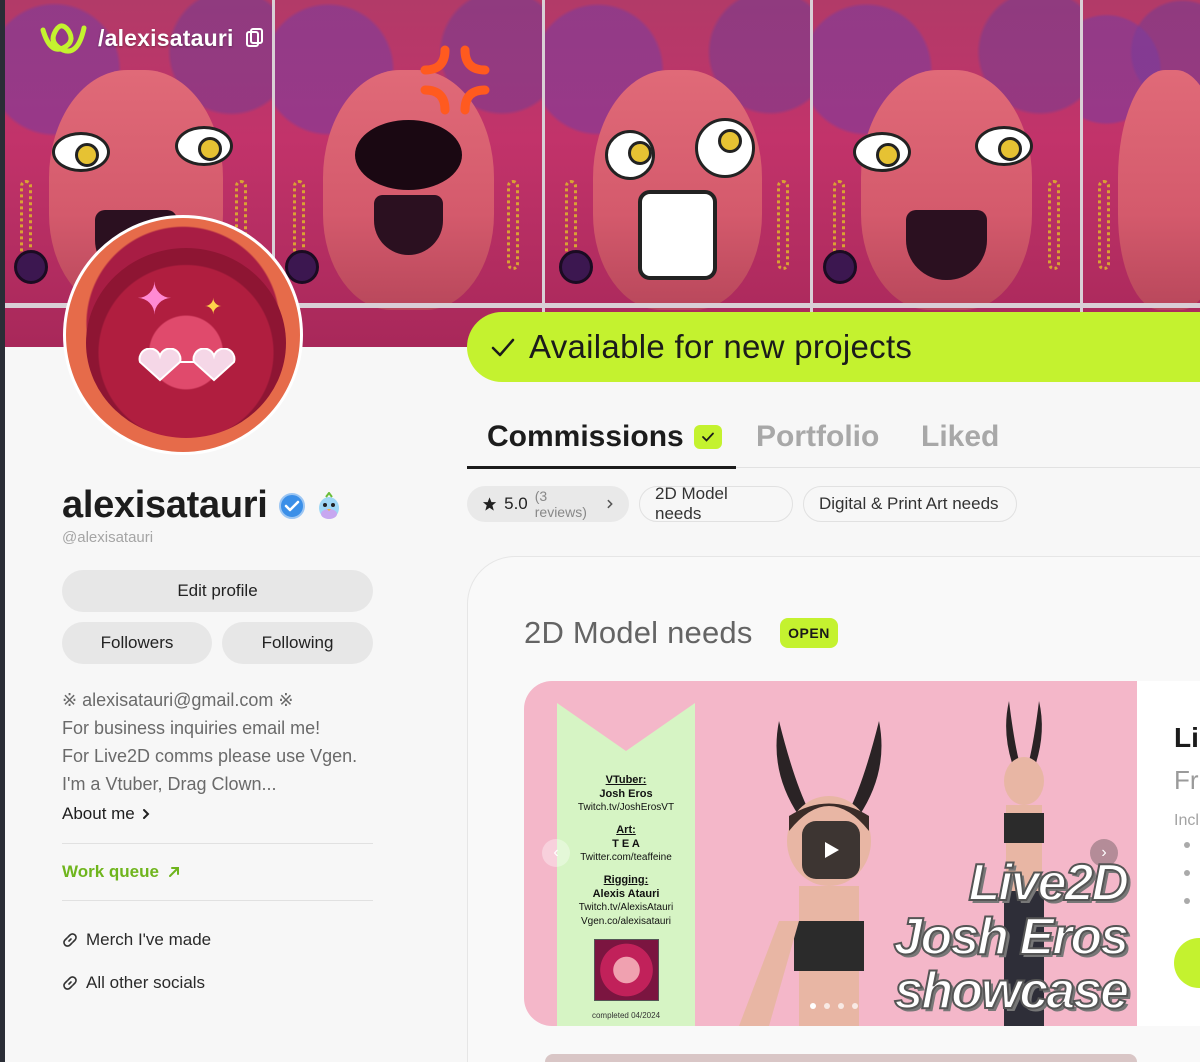  Describe the element at coordinates (585, 436) in the screenshot. I see `tab-label: Commissions` at that location.